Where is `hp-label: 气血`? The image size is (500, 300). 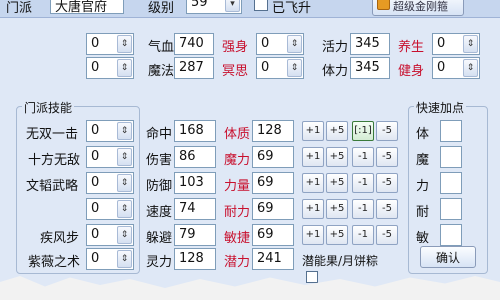 hp-label: 气血 is located at coordinates (161, 47).